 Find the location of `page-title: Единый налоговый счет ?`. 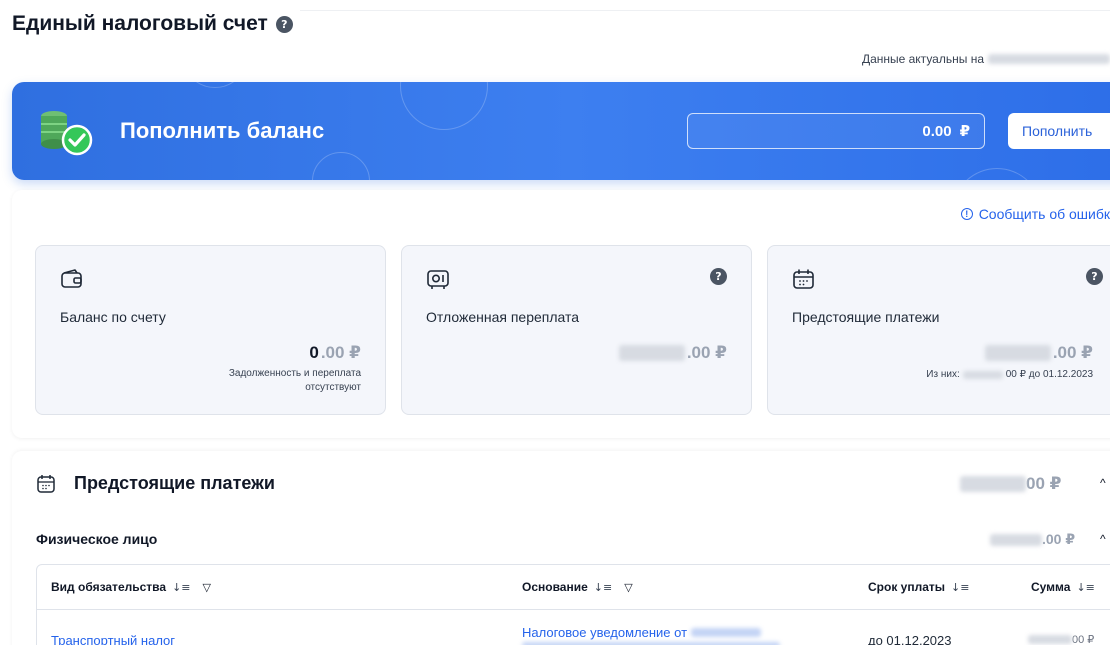

page-title: Единый налоговый счет ? is located at coordinates (152, 24).